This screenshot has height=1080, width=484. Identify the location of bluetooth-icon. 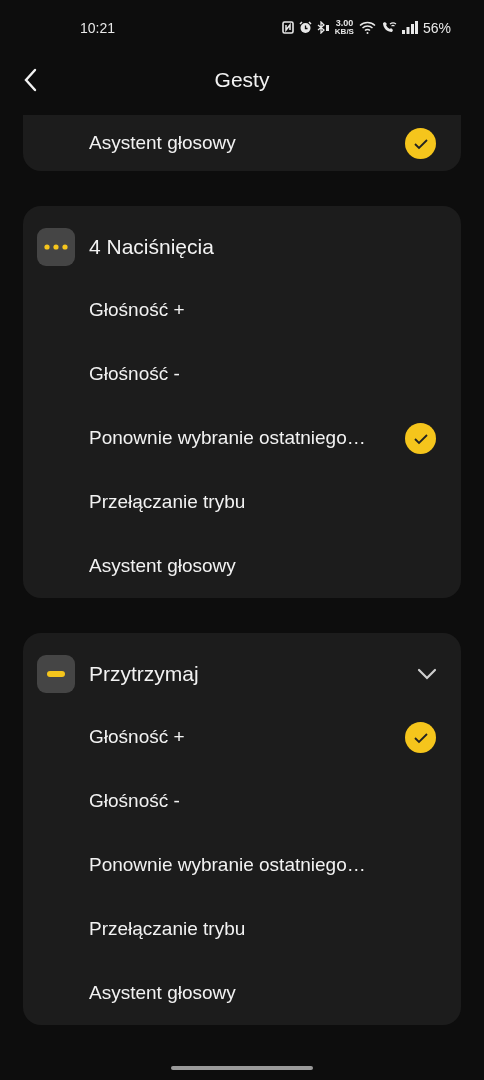
(323, 27).